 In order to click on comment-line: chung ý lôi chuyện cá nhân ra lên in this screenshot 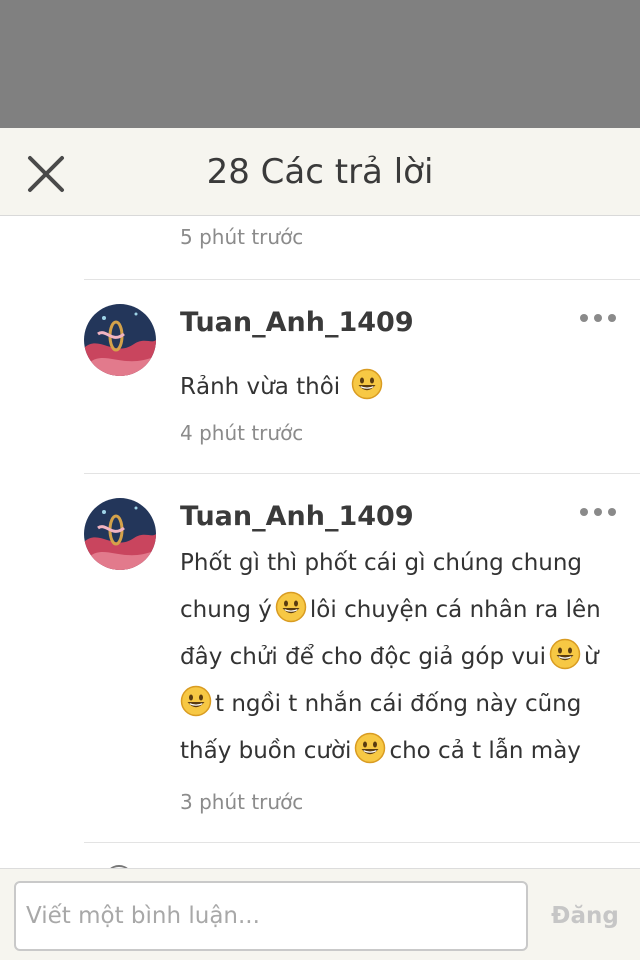, I will do `click(400, 610)`.